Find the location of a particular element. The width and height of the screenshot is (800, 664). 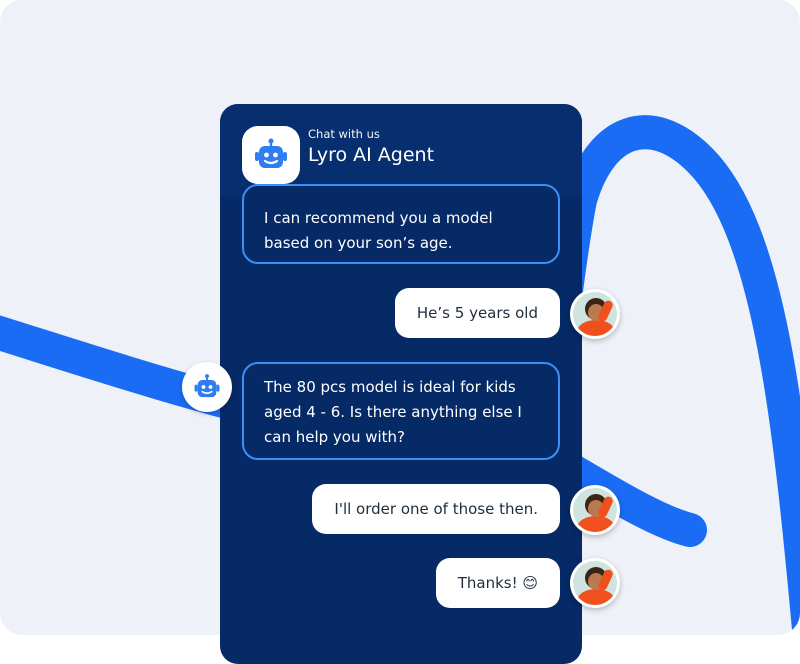

user-message: I'll order one of those then. is located at coordinates (436, 509).